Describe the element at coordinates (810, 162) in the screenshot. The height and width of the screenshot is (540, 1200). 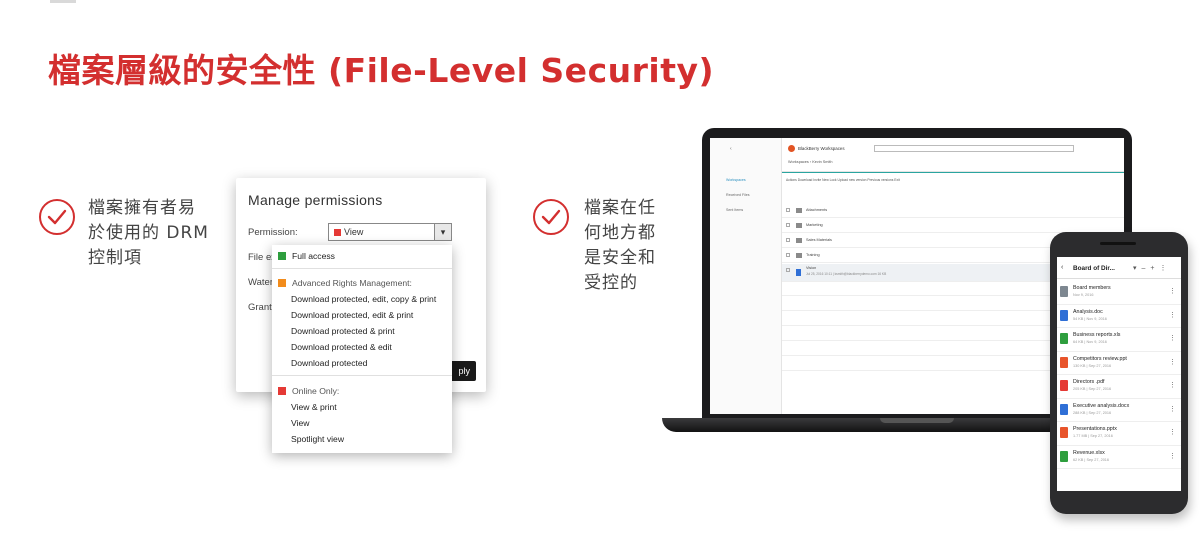
I see `breadcrumb: Workspaces › Kevin Smith` at that location.